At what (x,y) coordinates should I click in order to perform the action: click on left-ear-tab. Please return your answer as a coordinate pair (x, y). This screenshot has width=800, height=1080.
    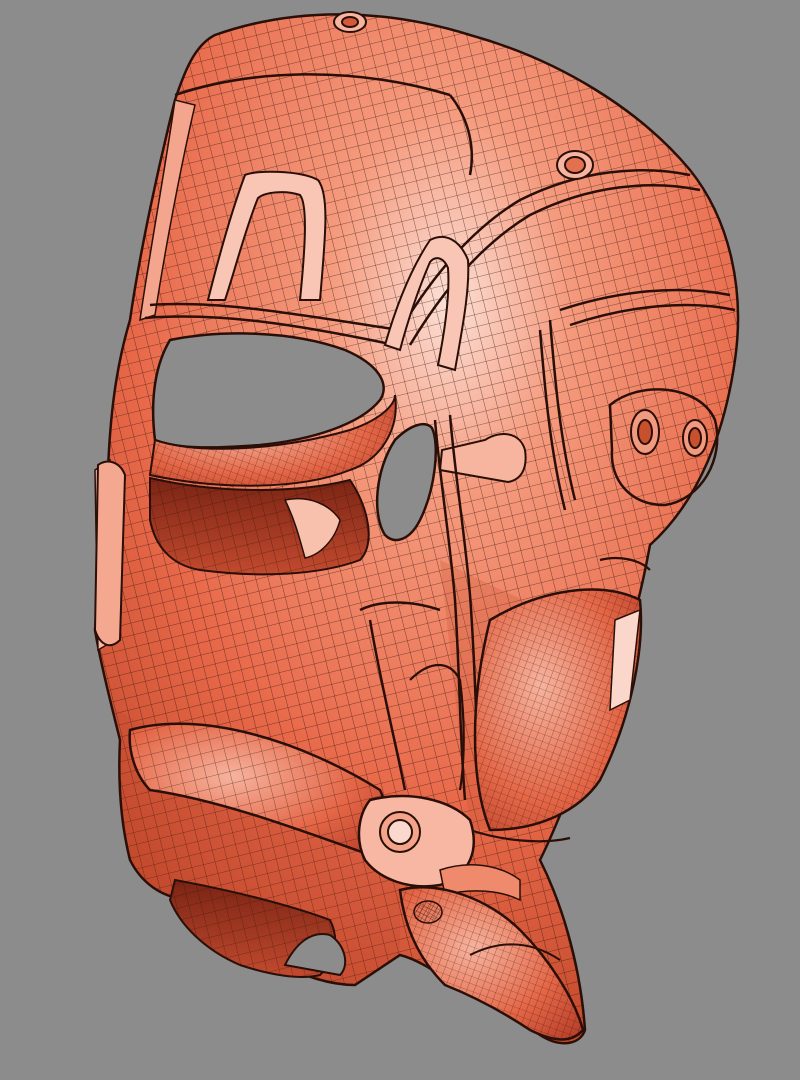
    Looking at the image, I should click on (110, 553).